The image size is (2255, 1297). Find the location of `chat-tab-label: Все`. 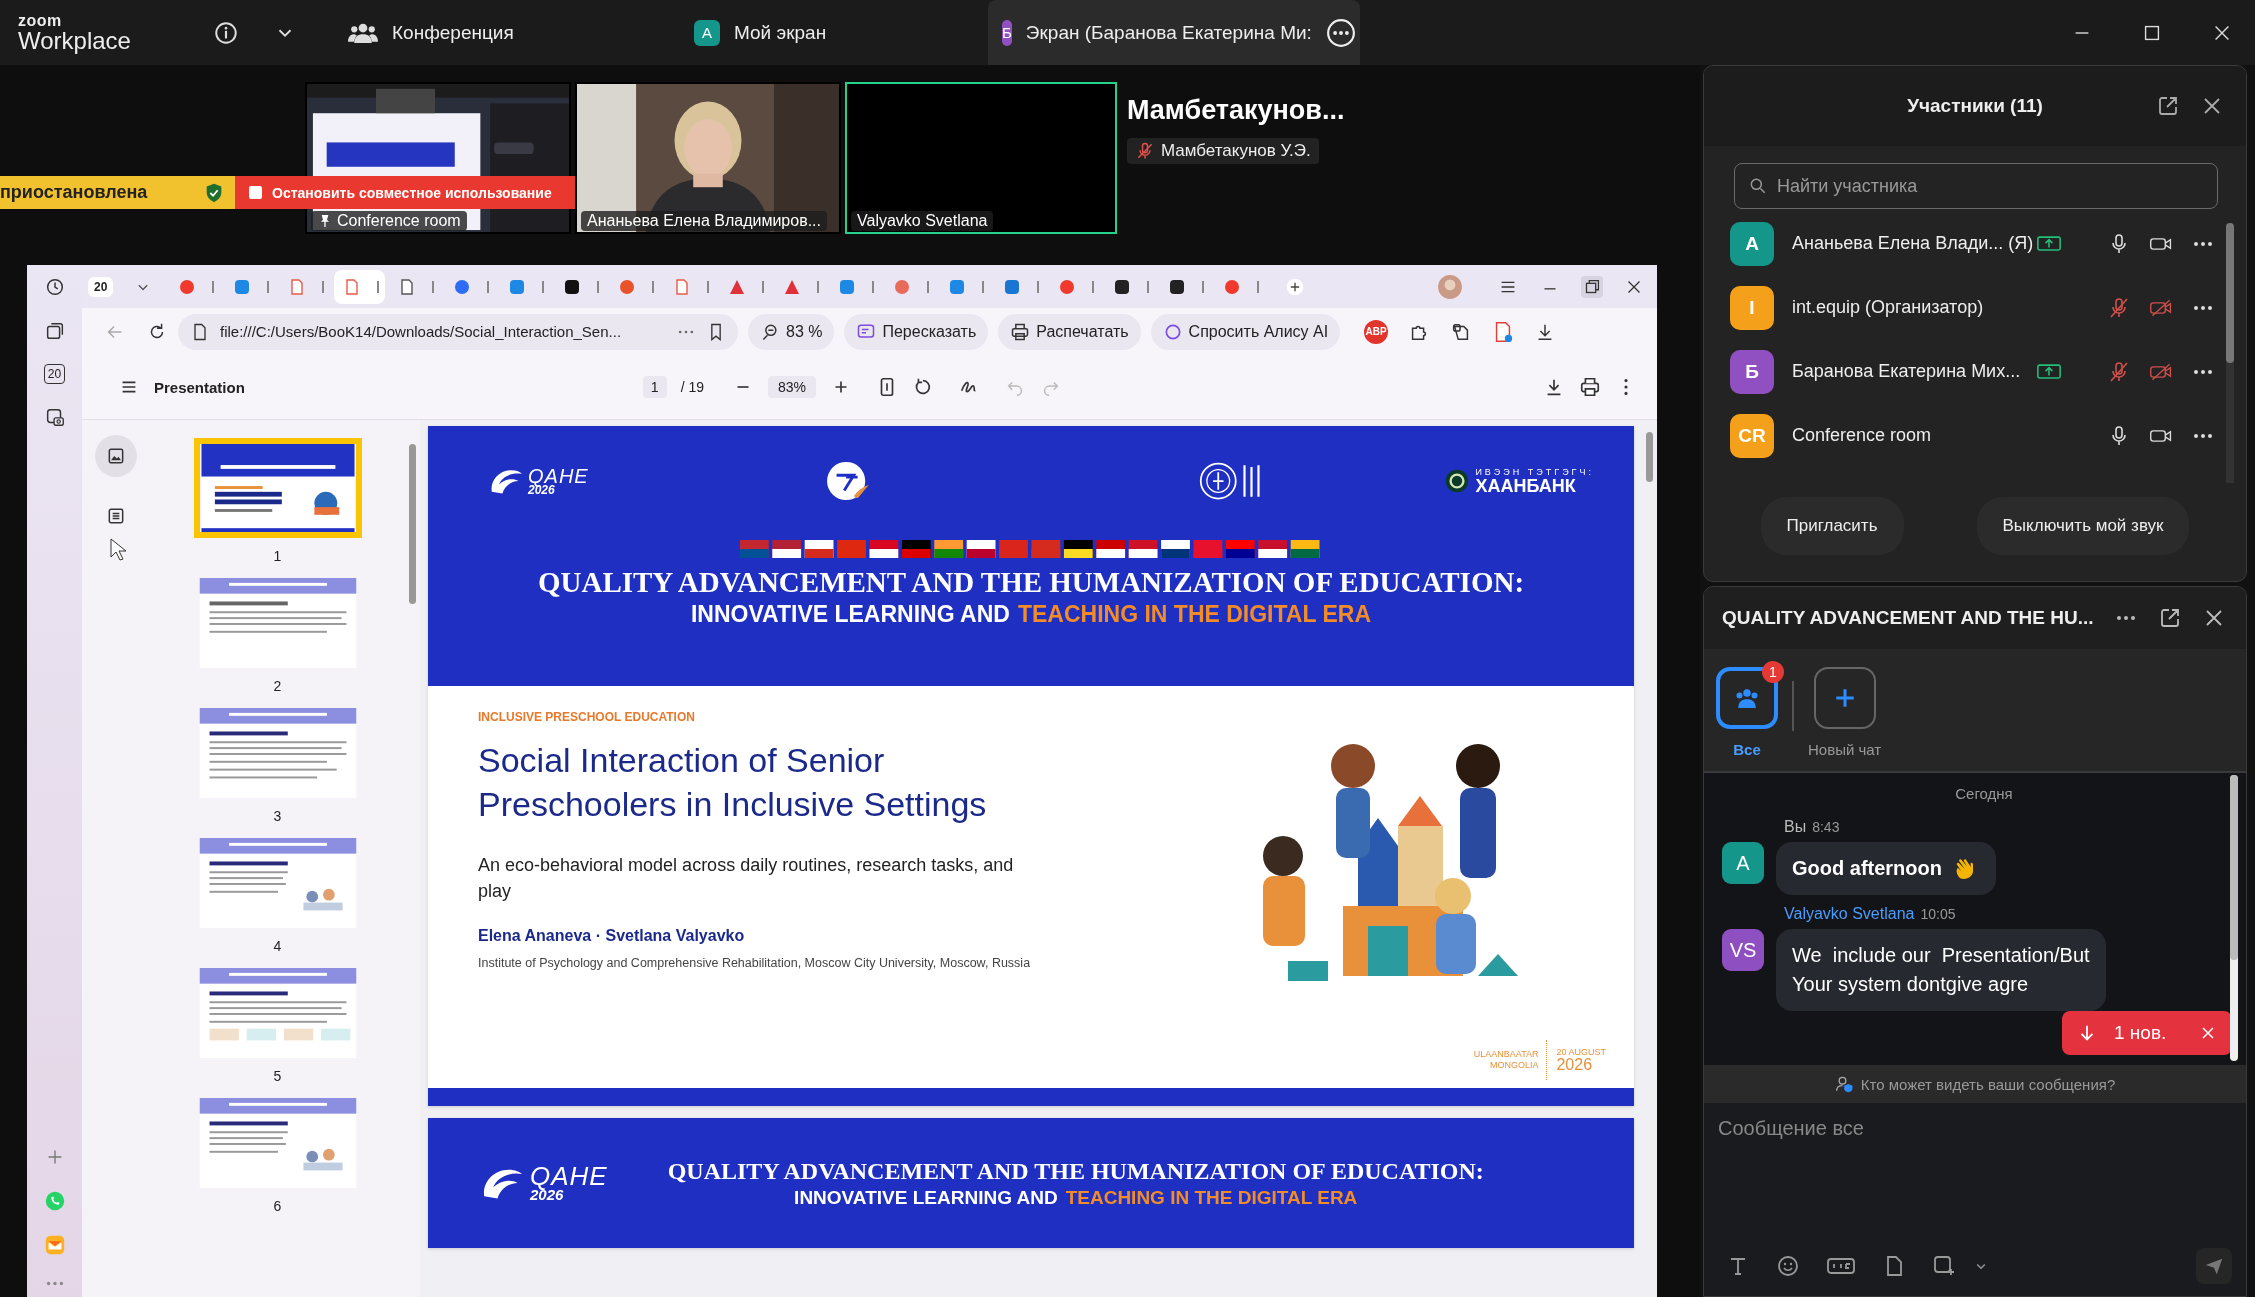

chat-tab-label: Все is located at coordinates (1747, 749).